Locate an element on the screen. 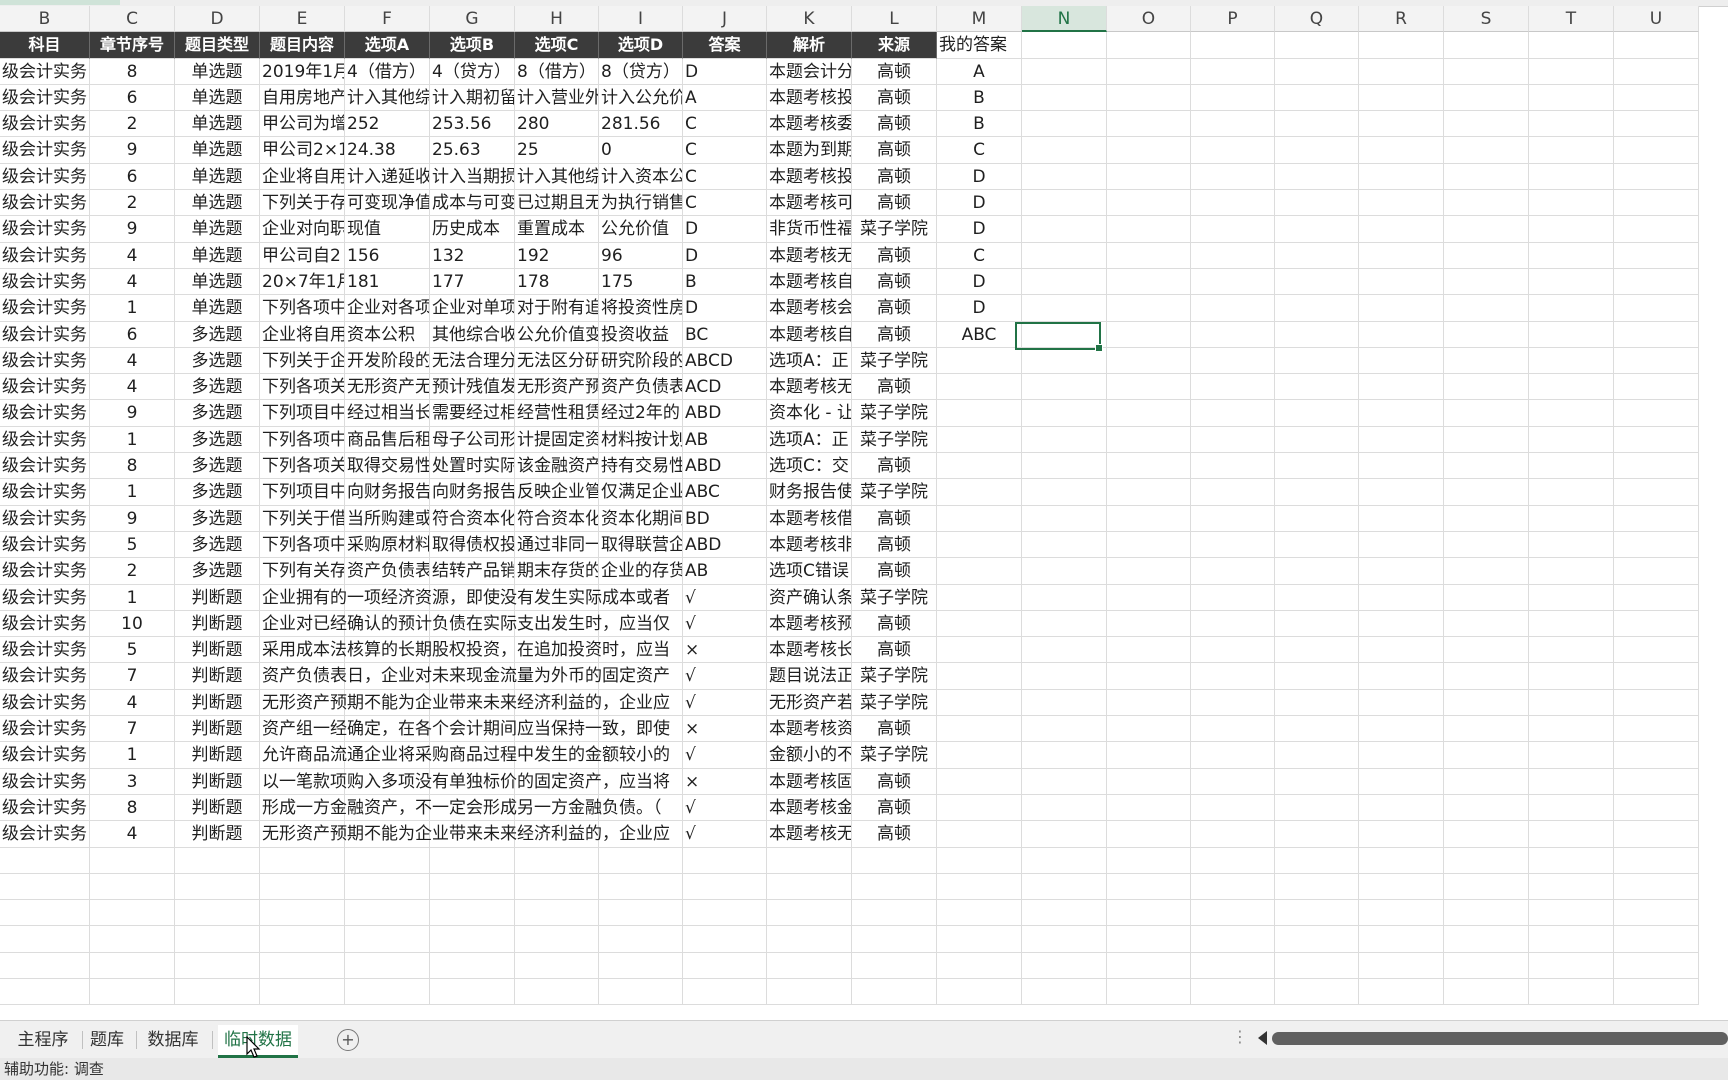 Image resolution: width=1728 pixels, height=1080 pixels. table-cell: D is located at coordinates (725, 71).